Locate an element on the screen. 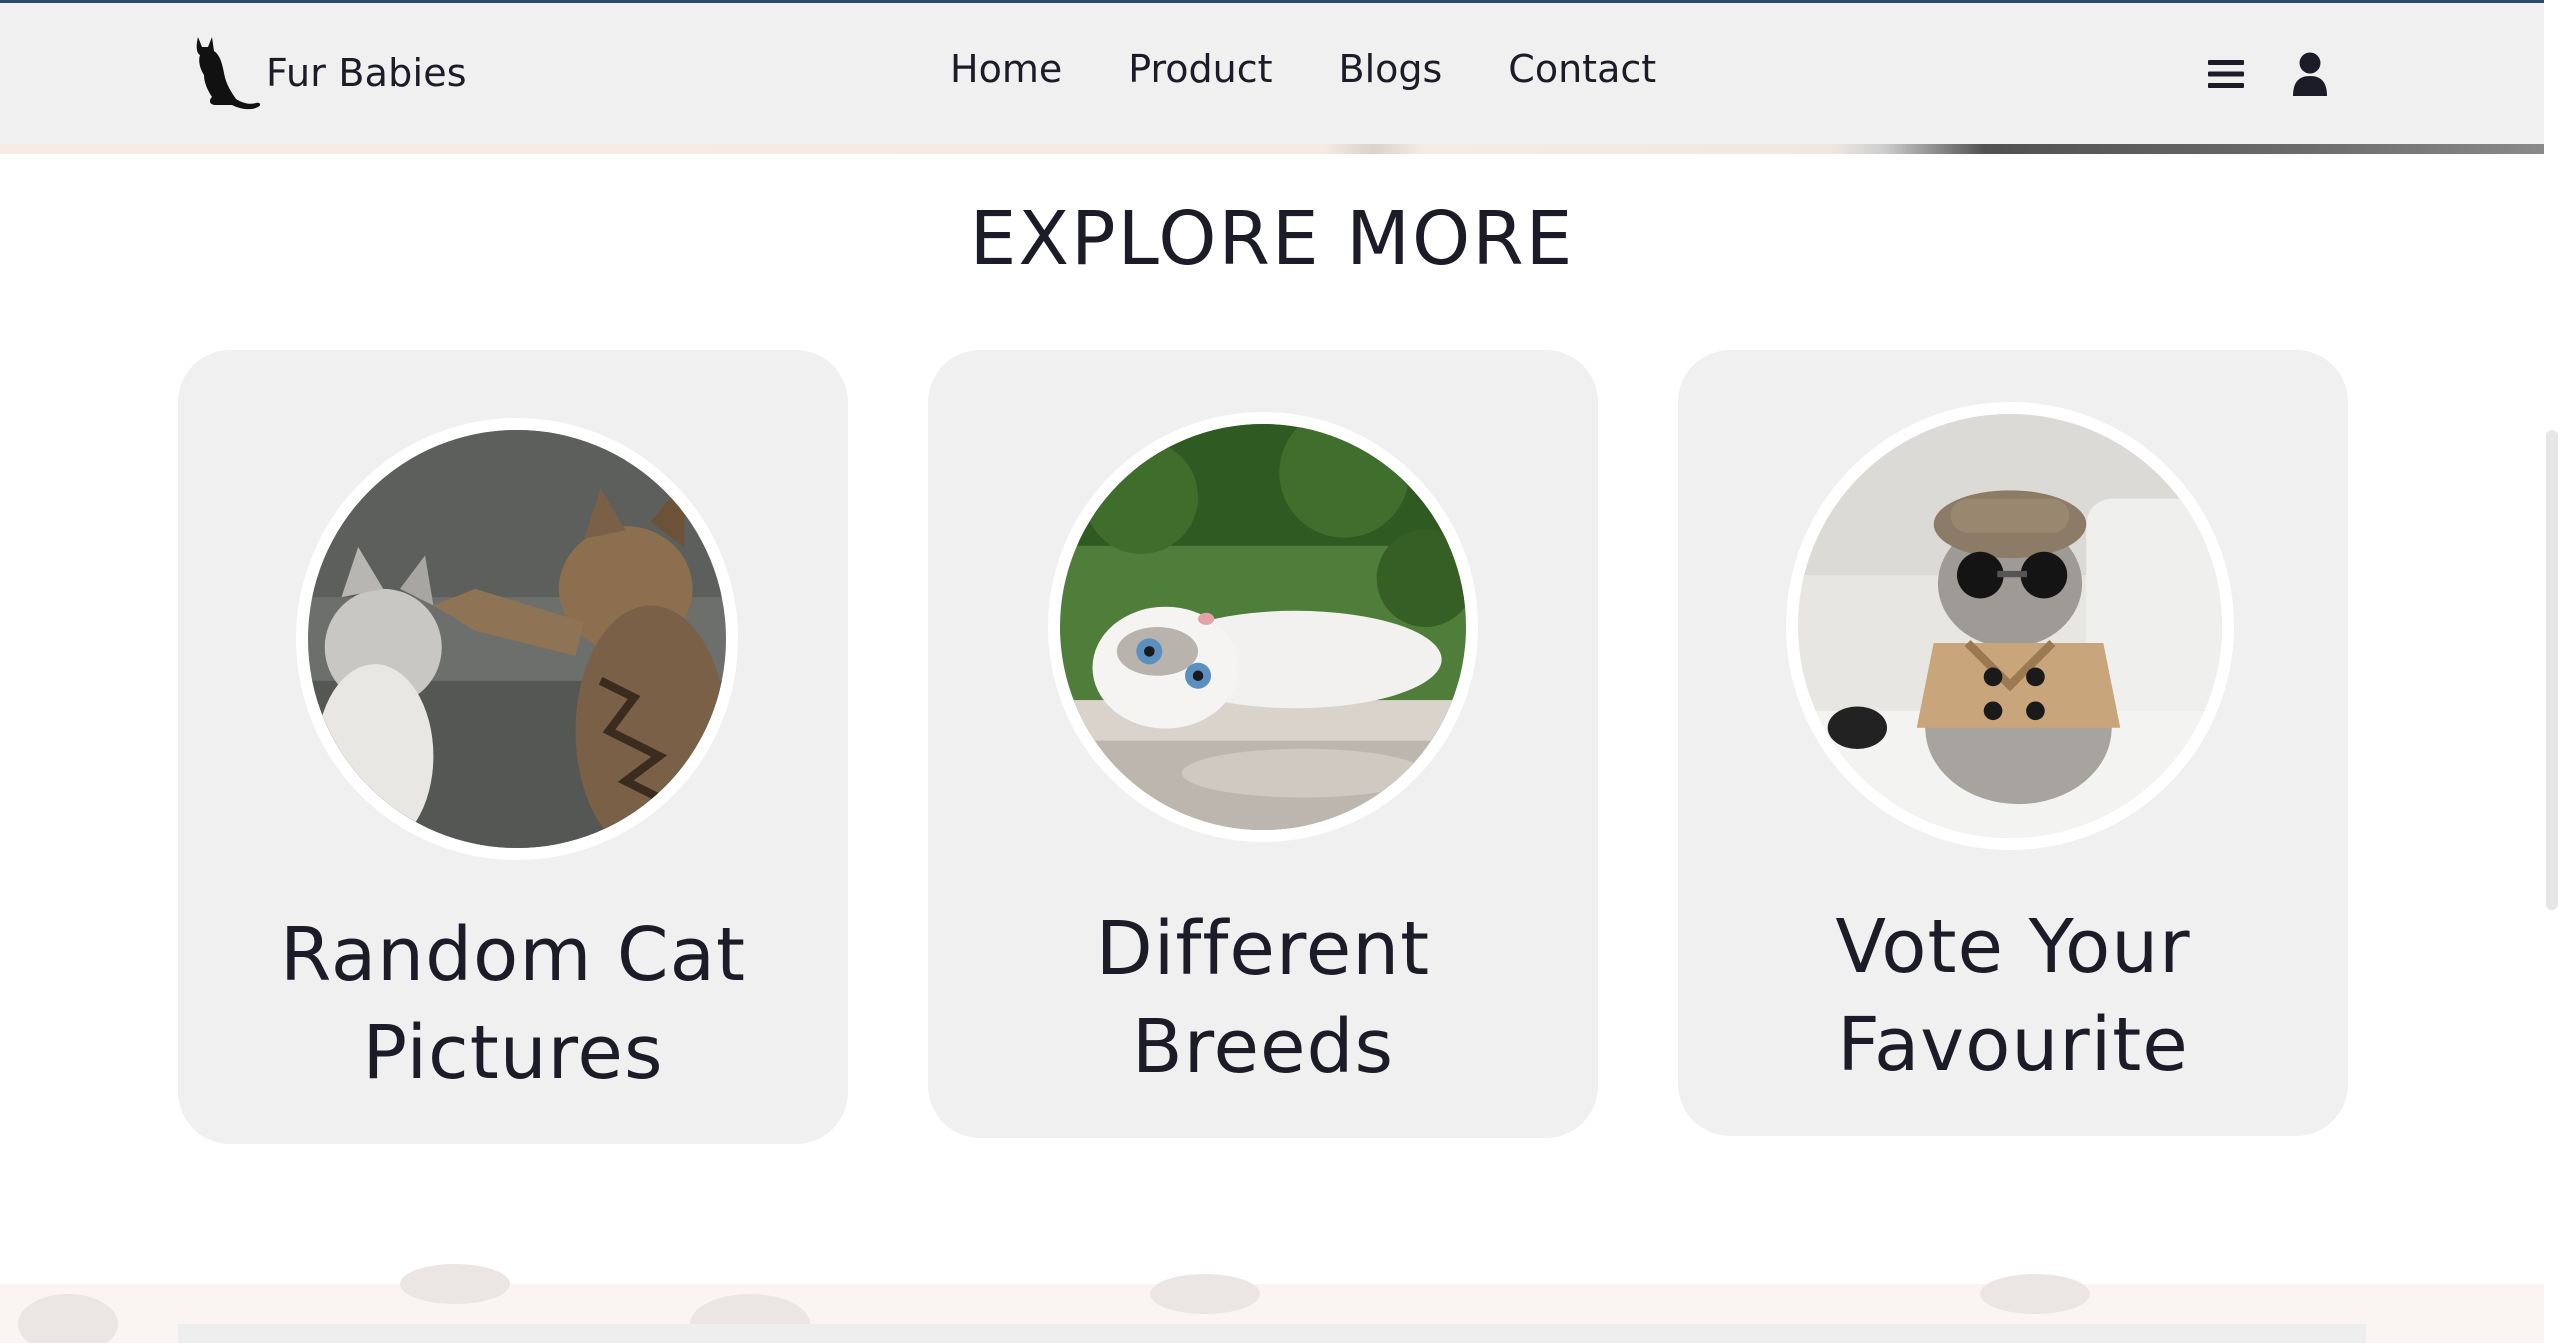 The image size is (2560, 1343). top-navbar: Fur Babies Home Product Blogs Contact is located at coordinates (1272, 72).